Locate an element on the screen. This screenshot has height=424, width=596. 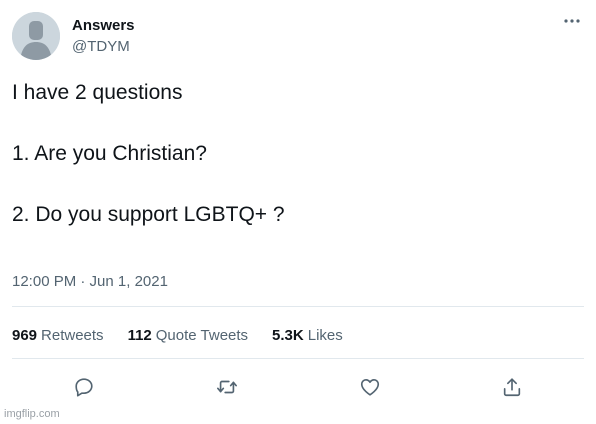
reply-button is located at coordinates (84, 387).